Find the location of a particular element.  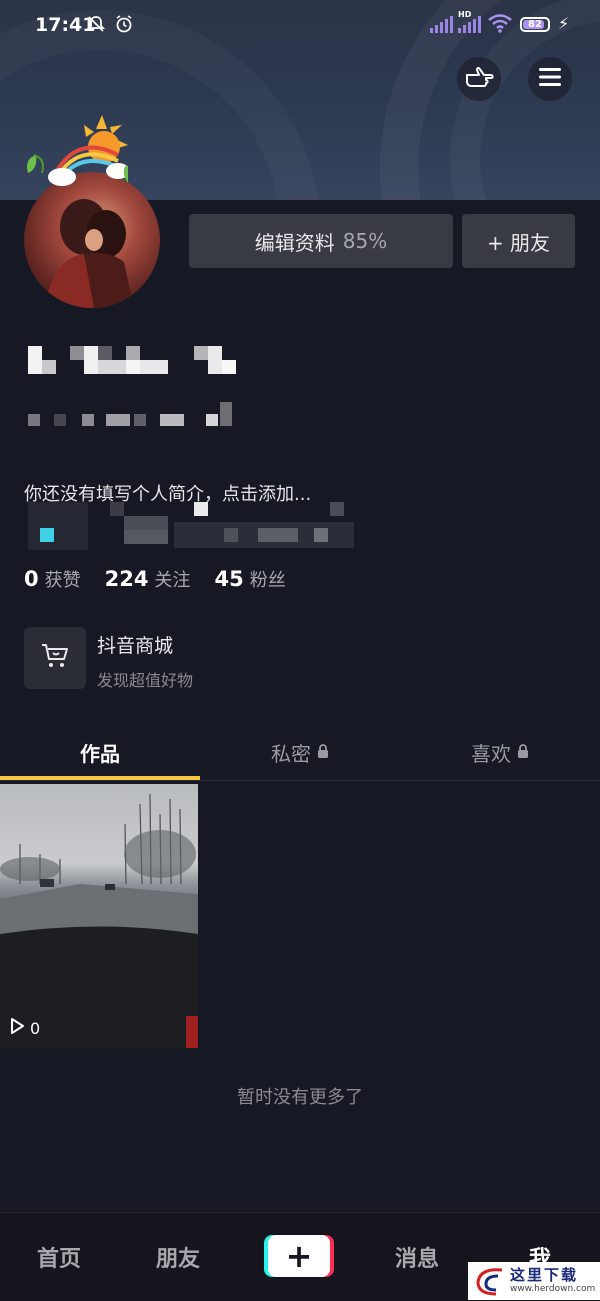

stat-following-value: 224 is located at coordinates (126, 579).